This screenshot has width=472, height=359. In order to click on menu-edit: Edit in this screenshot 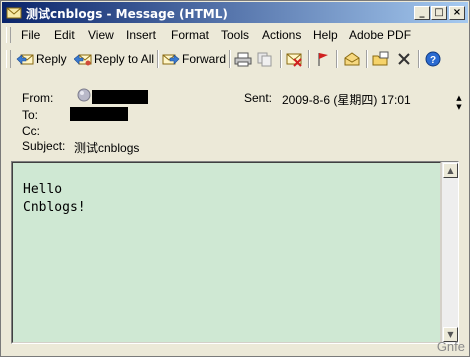, I will do `click(64, 35)`.